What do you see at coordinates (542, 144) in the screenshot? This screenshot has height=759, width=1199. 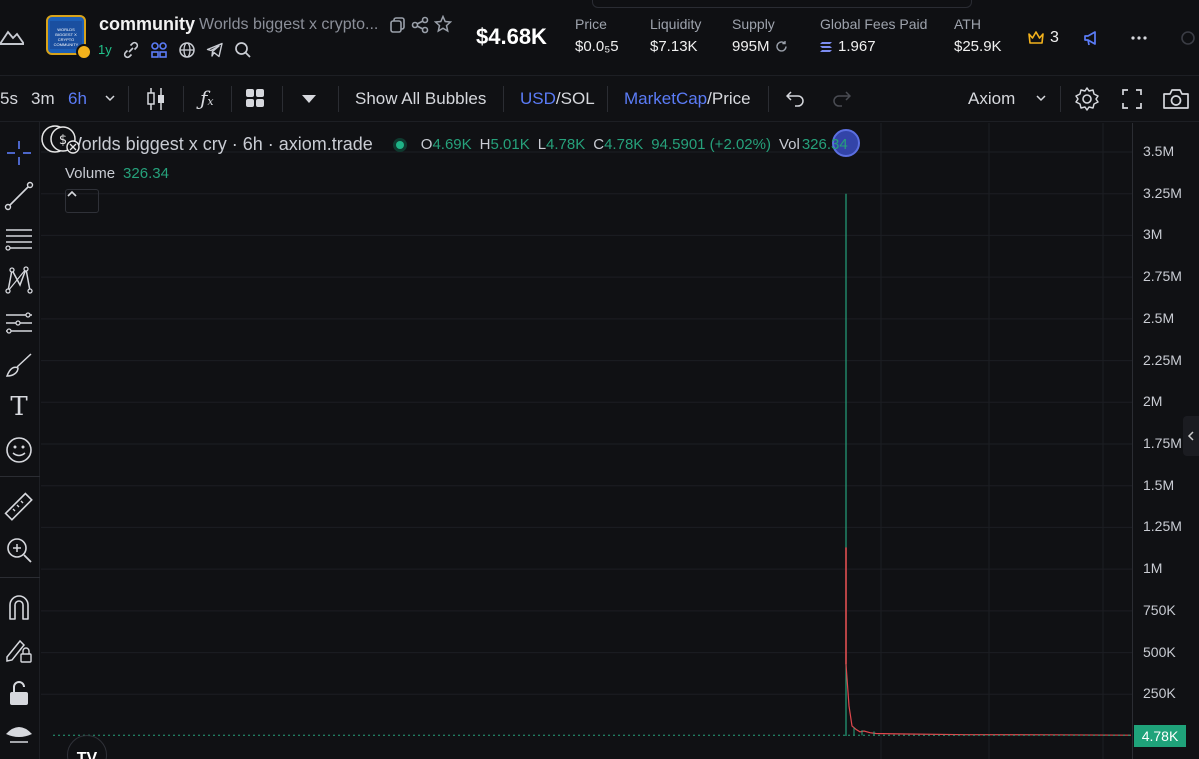 I see `ohlc-l-label: L` at bounding box center [542, 144].